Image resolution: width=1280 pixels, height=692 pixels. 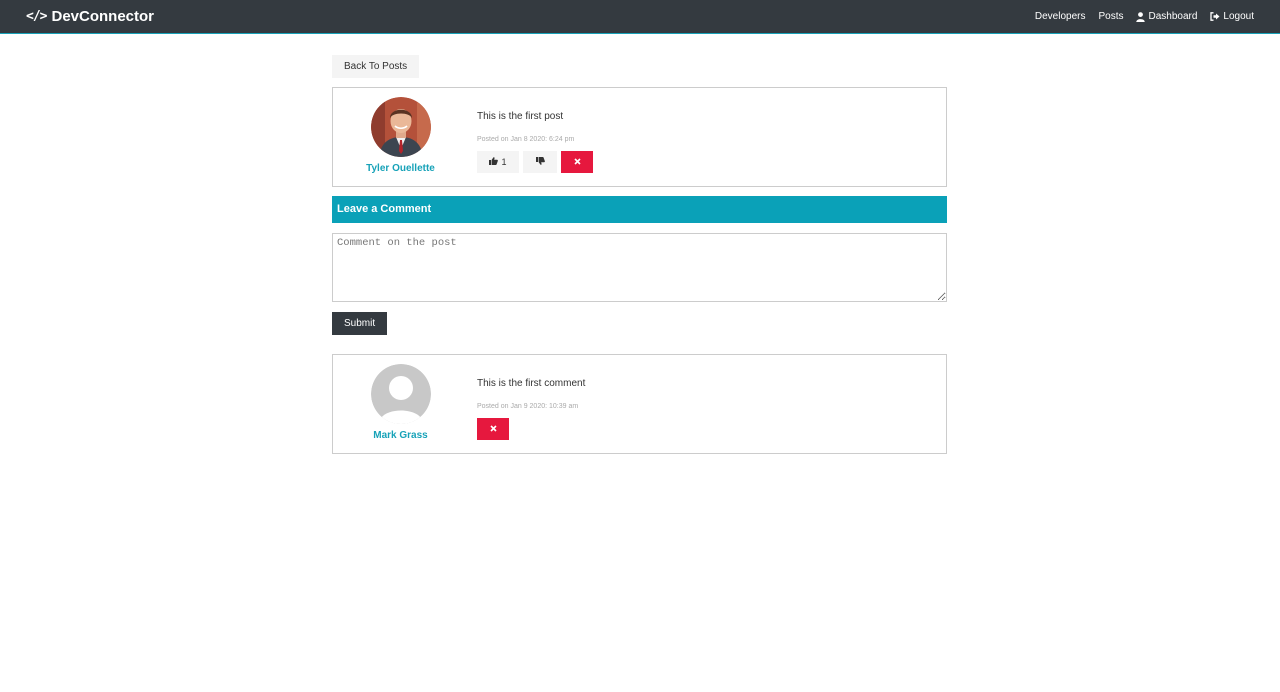 I want to click on like-button: 1, so click(x=498, y=162).